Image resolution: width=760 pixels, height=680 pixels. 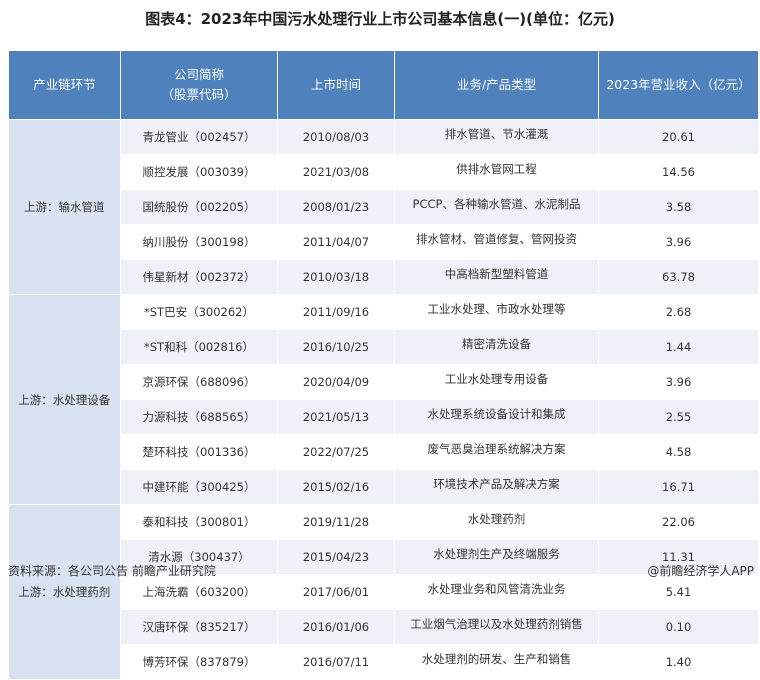 What do you see at coordinates (336, 417) in the screenshot?
I see `date-cell: 2021/05/13` at bounding box center [336, 417].